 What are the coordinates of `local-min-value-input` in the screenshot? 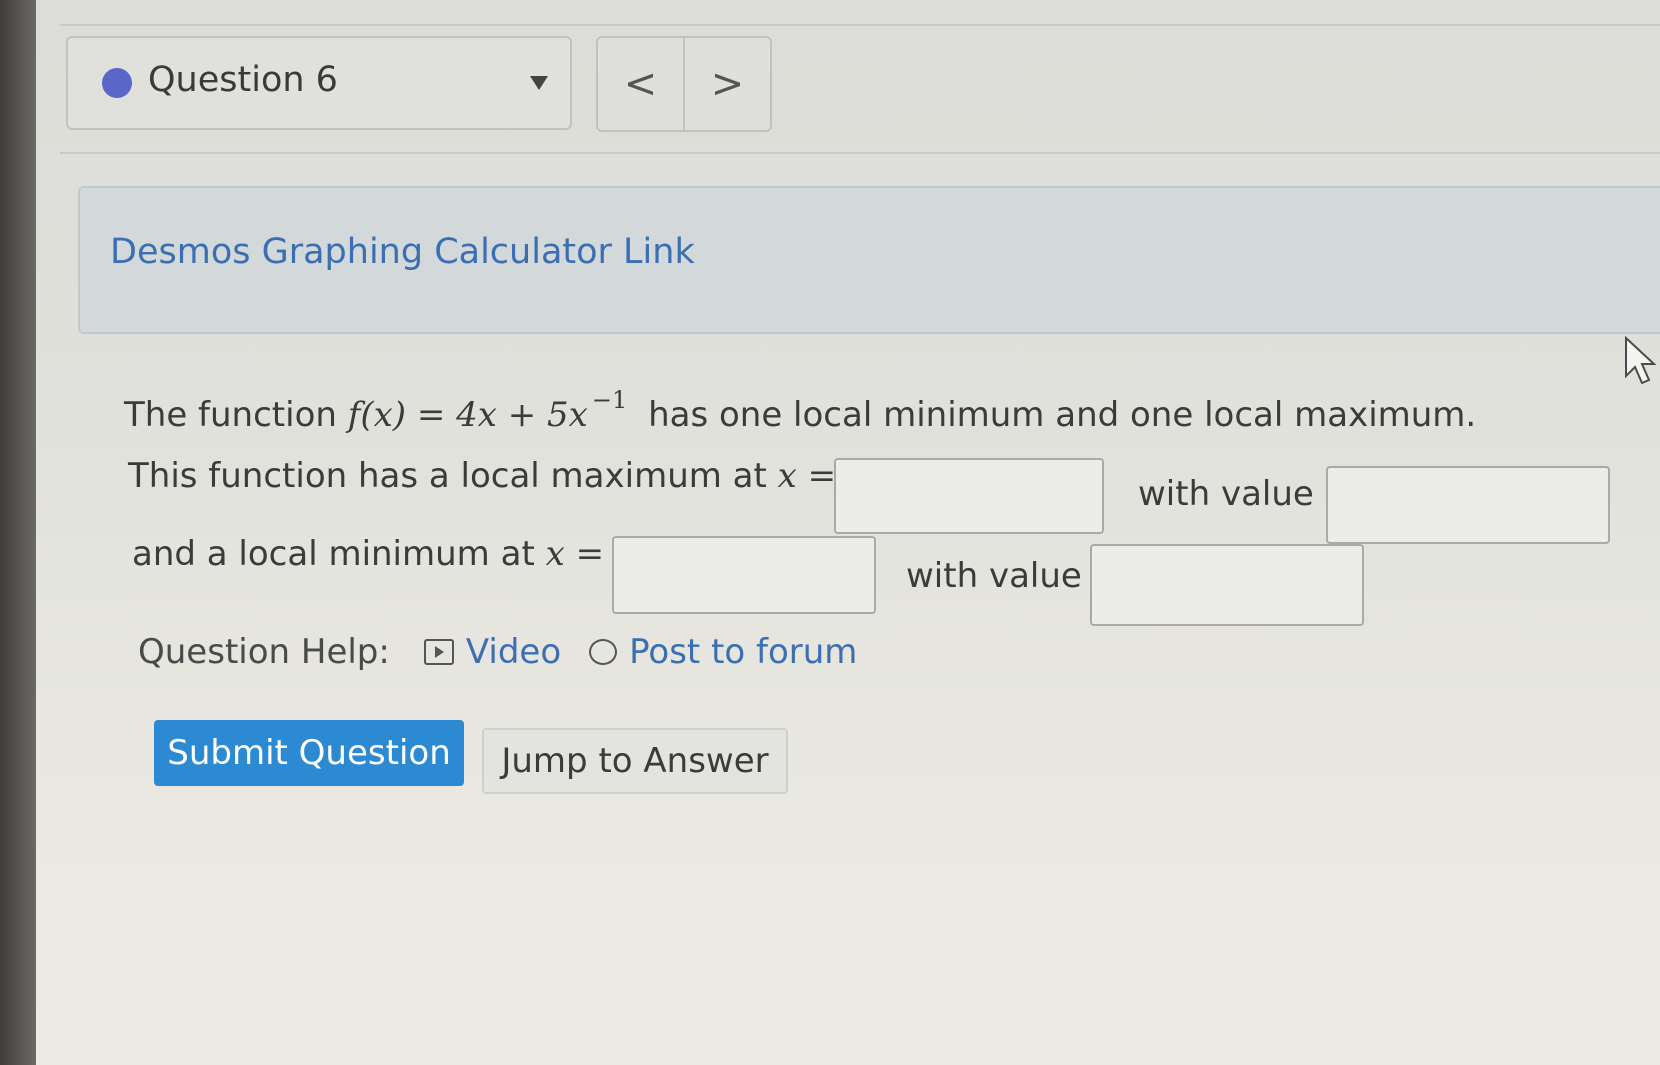 It's located at (1227, 585).